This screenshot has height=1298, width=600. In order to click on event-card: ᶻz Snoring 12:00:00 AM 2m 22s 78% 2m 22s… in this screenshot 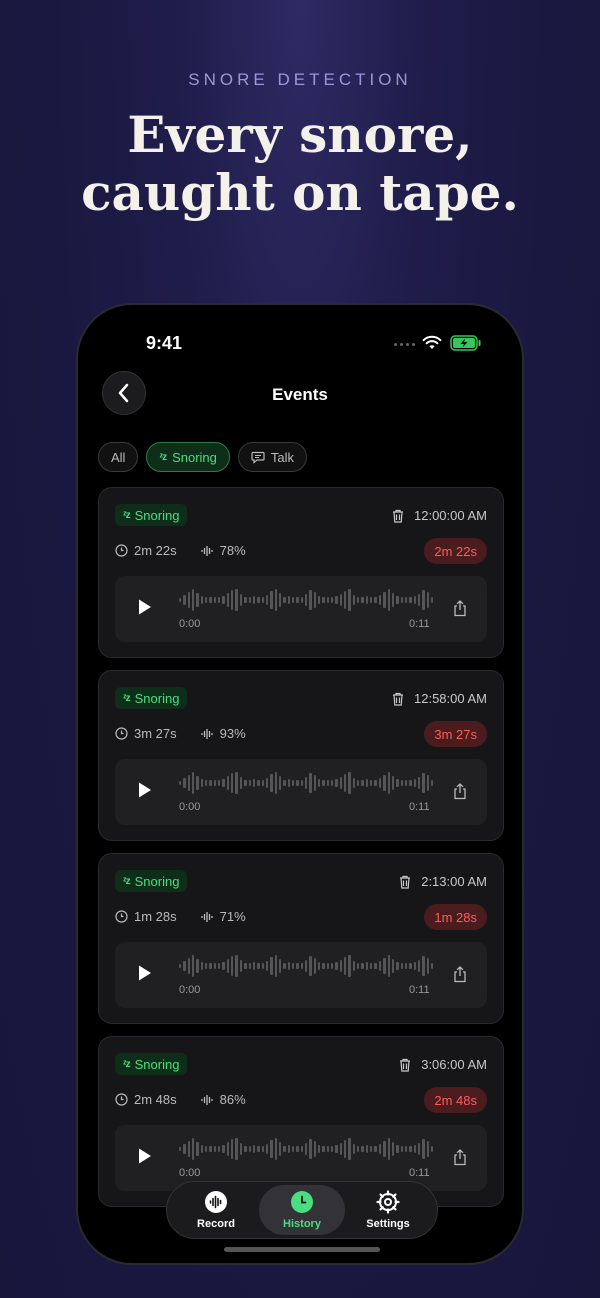, I will do `click(301, 572)`.